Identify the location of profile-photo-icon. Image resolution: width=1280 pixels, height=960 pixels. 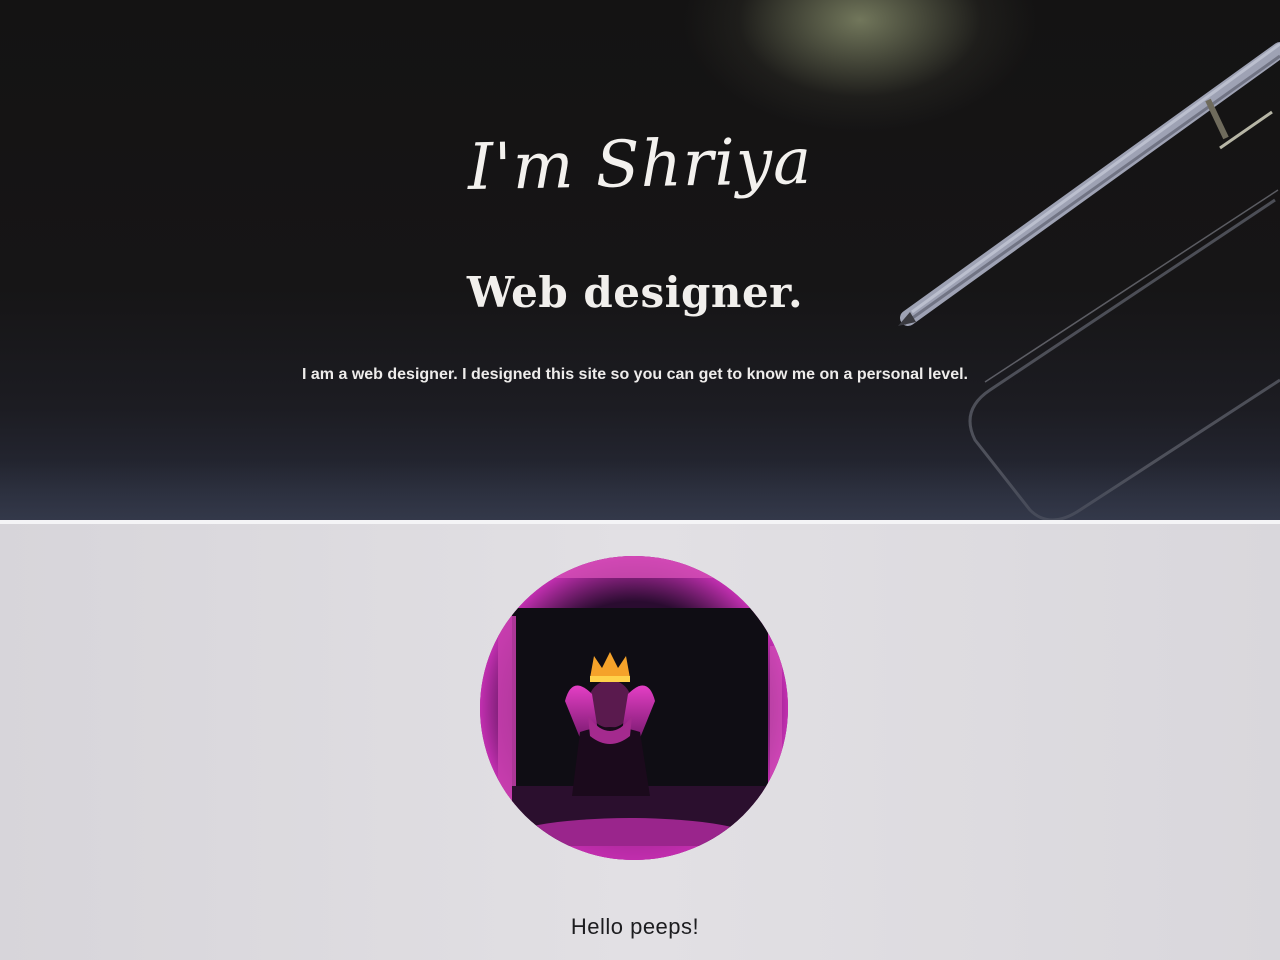
(634, 708).